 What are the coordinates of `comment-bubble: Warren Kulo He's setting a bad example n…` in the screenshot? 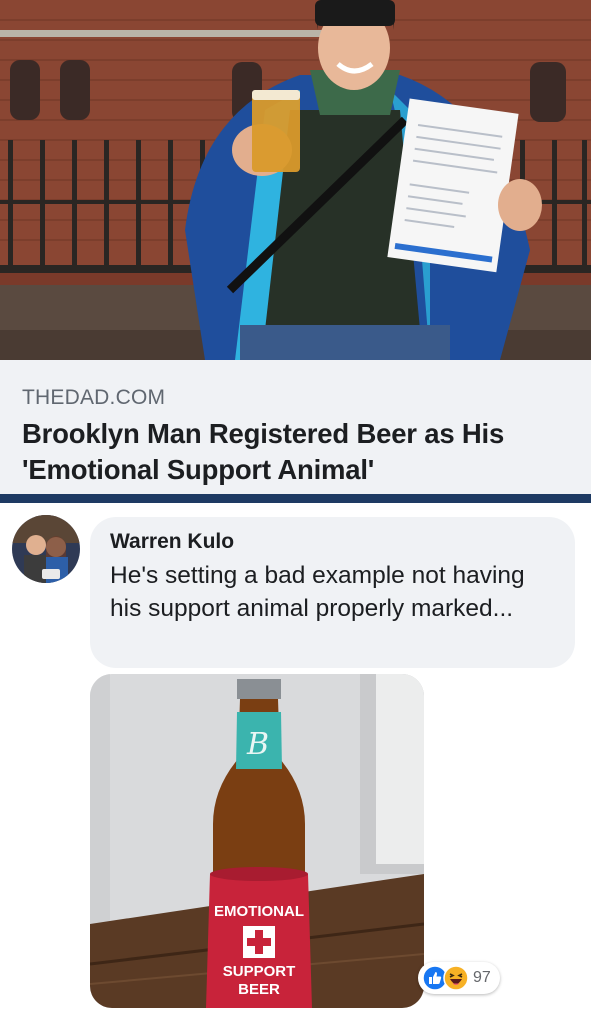 It's located at (332, 592).